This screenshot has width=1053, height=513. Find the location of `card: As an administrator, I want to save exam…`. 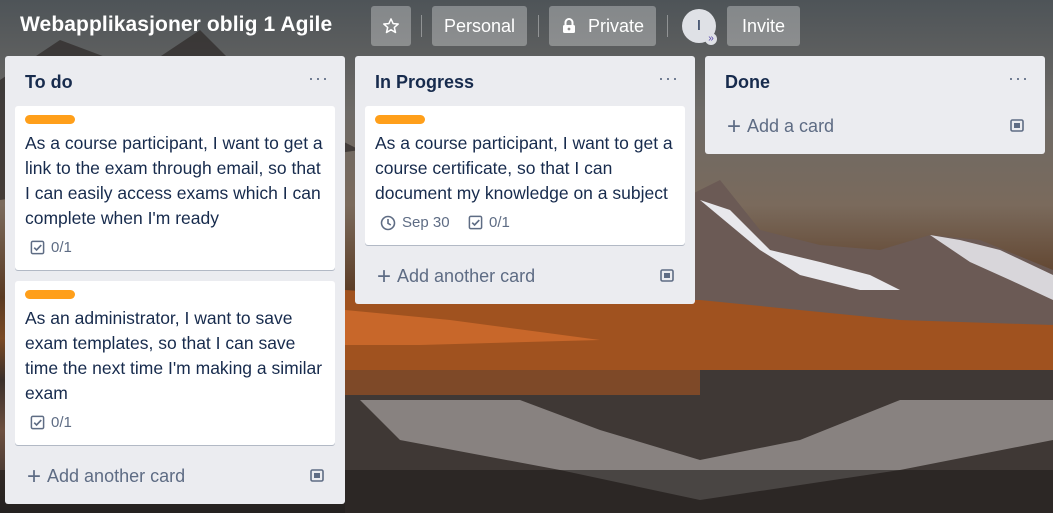

card: As an administrator, I want to save exam… is located at coordinates (175, 363).